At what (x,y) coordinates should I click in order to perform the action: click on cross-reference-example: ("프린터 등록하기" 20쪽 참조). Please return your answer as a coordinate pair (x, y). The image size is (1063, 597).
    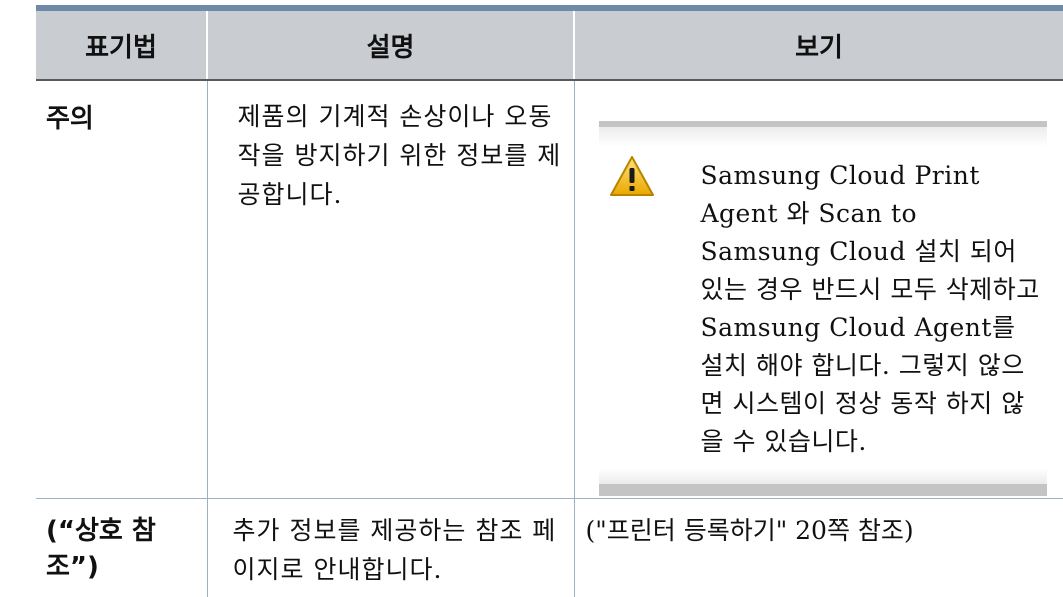
    Looking at the image, I should click on (749, 530).